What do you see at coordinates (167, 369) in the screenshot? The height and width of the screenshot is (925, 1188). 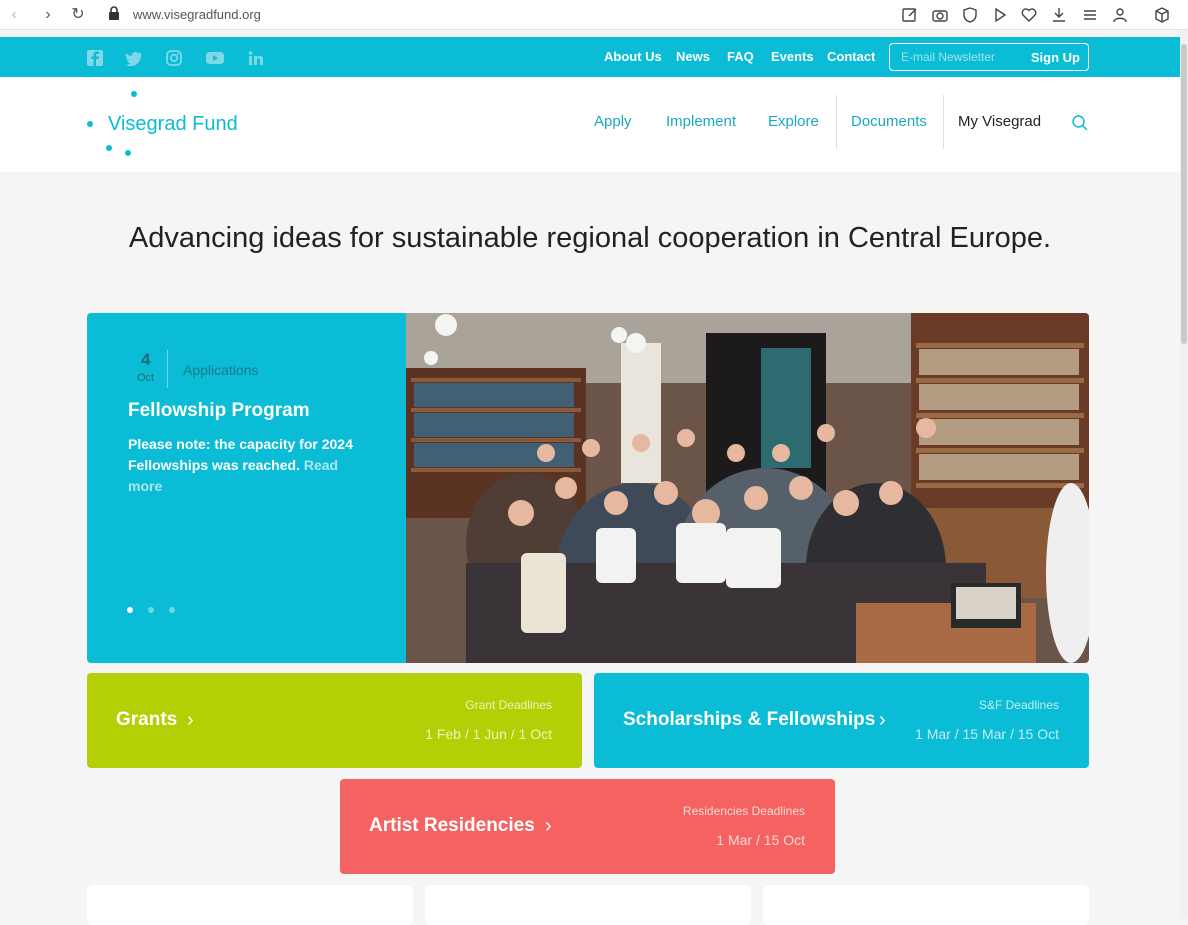 I see `date-divider` at bounding box center [167, 369].